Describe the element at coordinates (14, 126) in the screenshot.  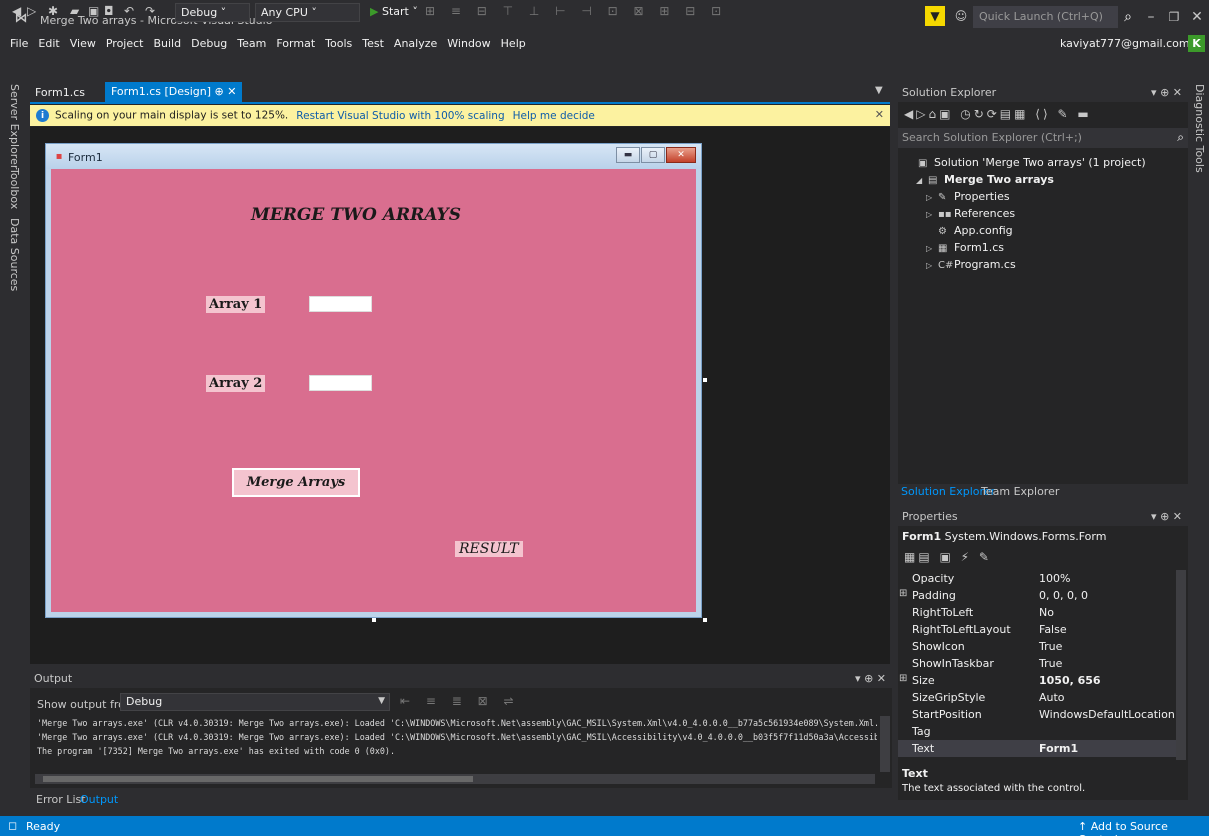
I see `server-explorer-tab: Server Explorer` at that location.